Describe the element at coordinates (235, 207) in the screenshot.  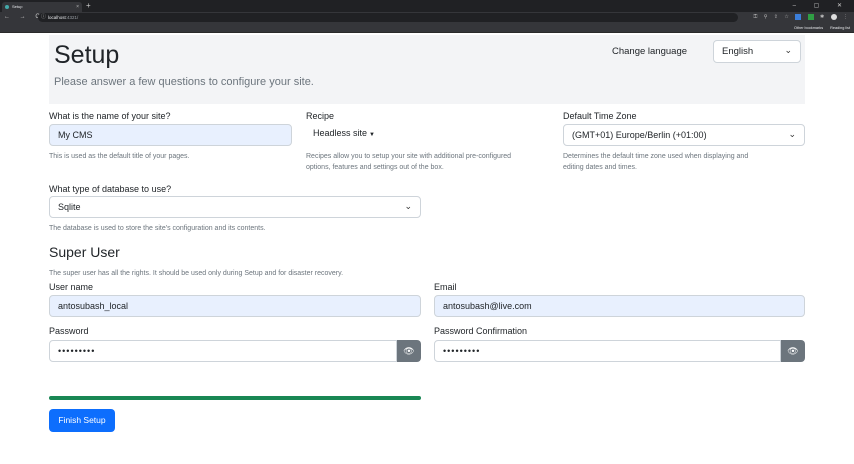
I see `database-select: Sqlite ⌄` at that location.